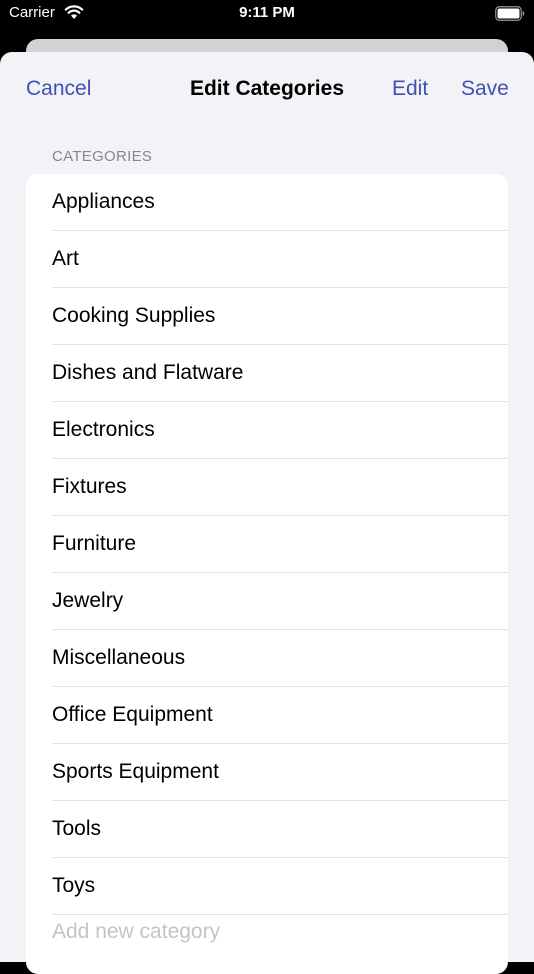  I want to click on category-label: Jewelry, so click(88, 600).